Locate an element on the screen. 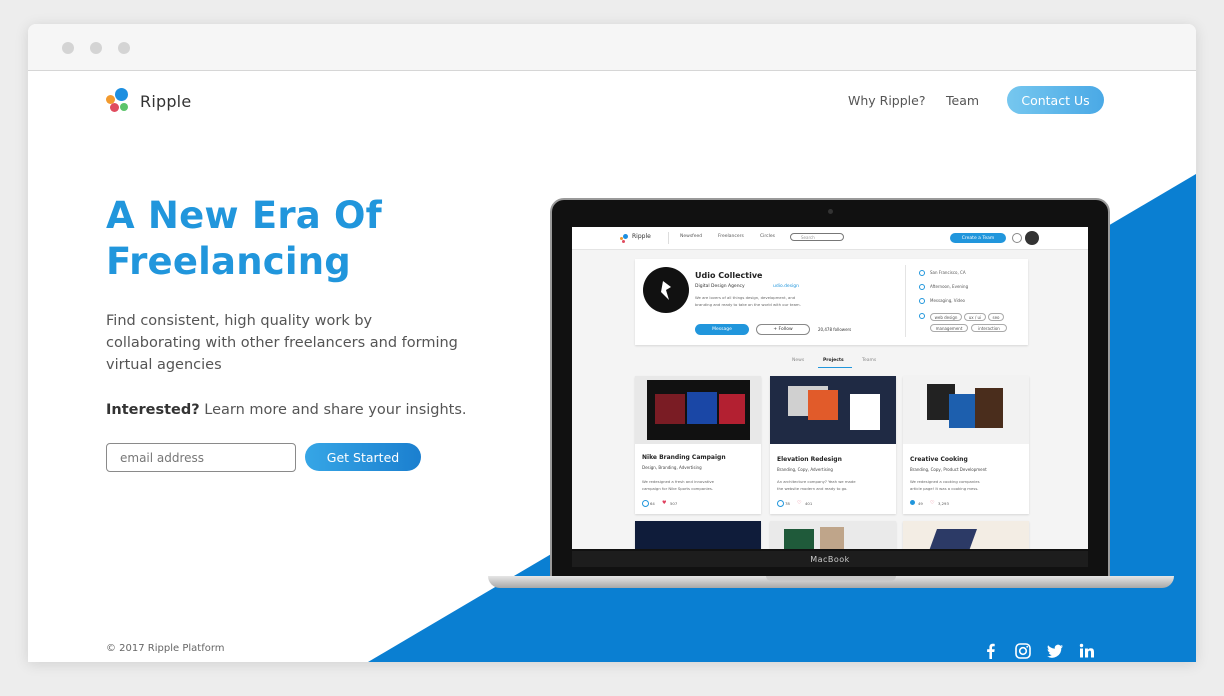 The height and width of the screenshot is (696, 1224). agency-avatar is located at coordinates (666, 290).